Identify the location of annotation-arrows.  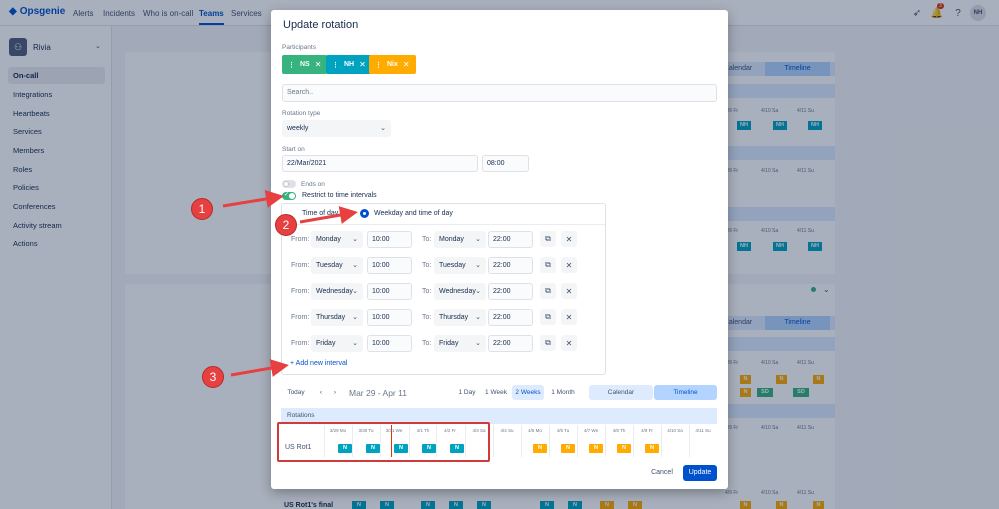
(290, 283).